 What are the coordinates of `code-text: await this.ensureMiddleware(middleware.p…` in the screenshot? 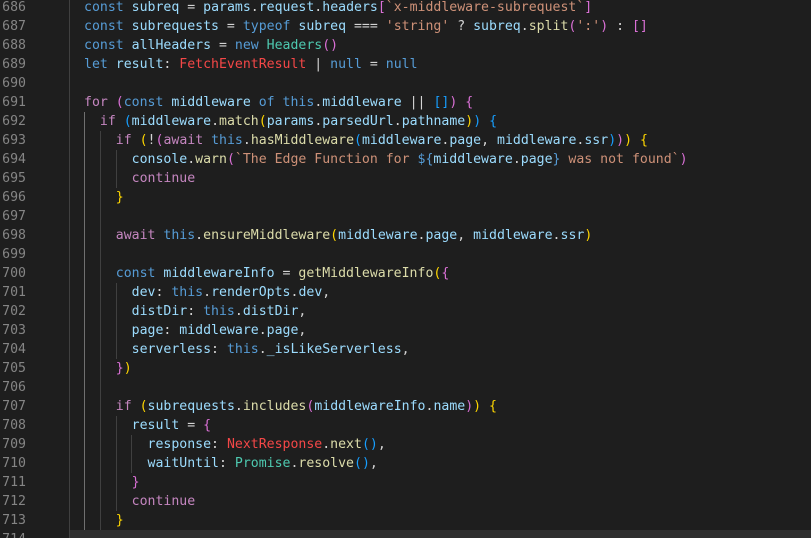 It's located at (338, 235).